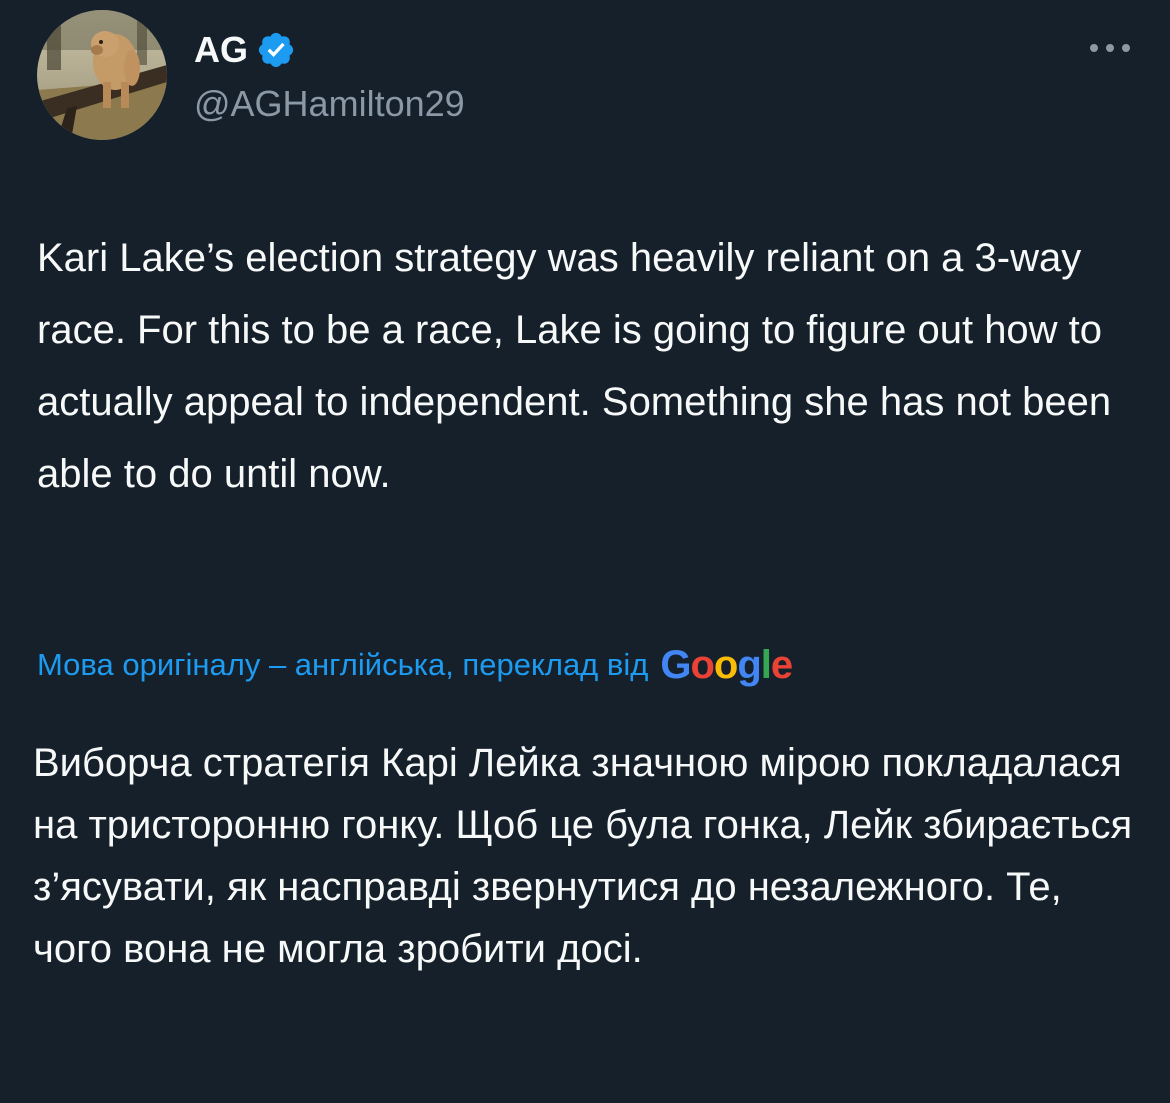 Image resolution: width=1170 pixels, height=1103 pixels. I want to click on more-options-icon, so click(1110, 48).